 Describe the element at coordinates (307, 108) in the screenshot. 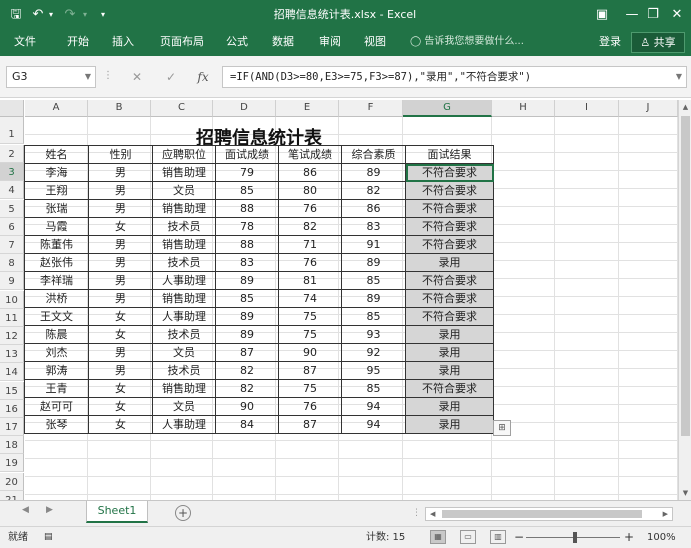

I see `column-header-e: E` at that location.